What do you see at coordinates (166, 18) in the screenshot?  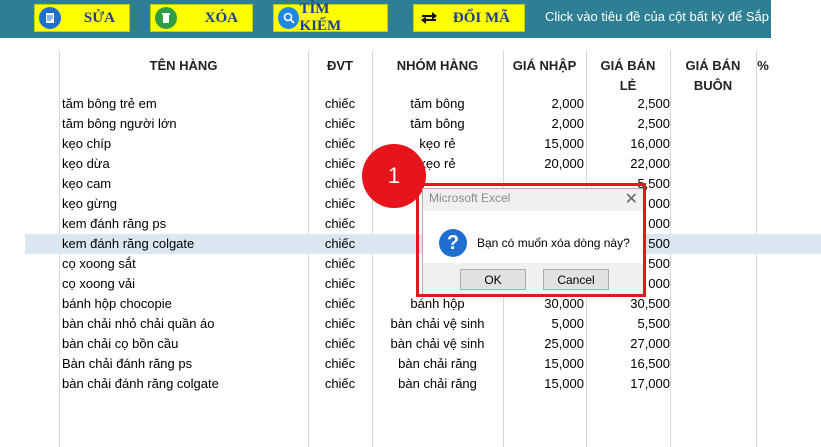 I see `trash-icon` at bounding box center [166, 18].